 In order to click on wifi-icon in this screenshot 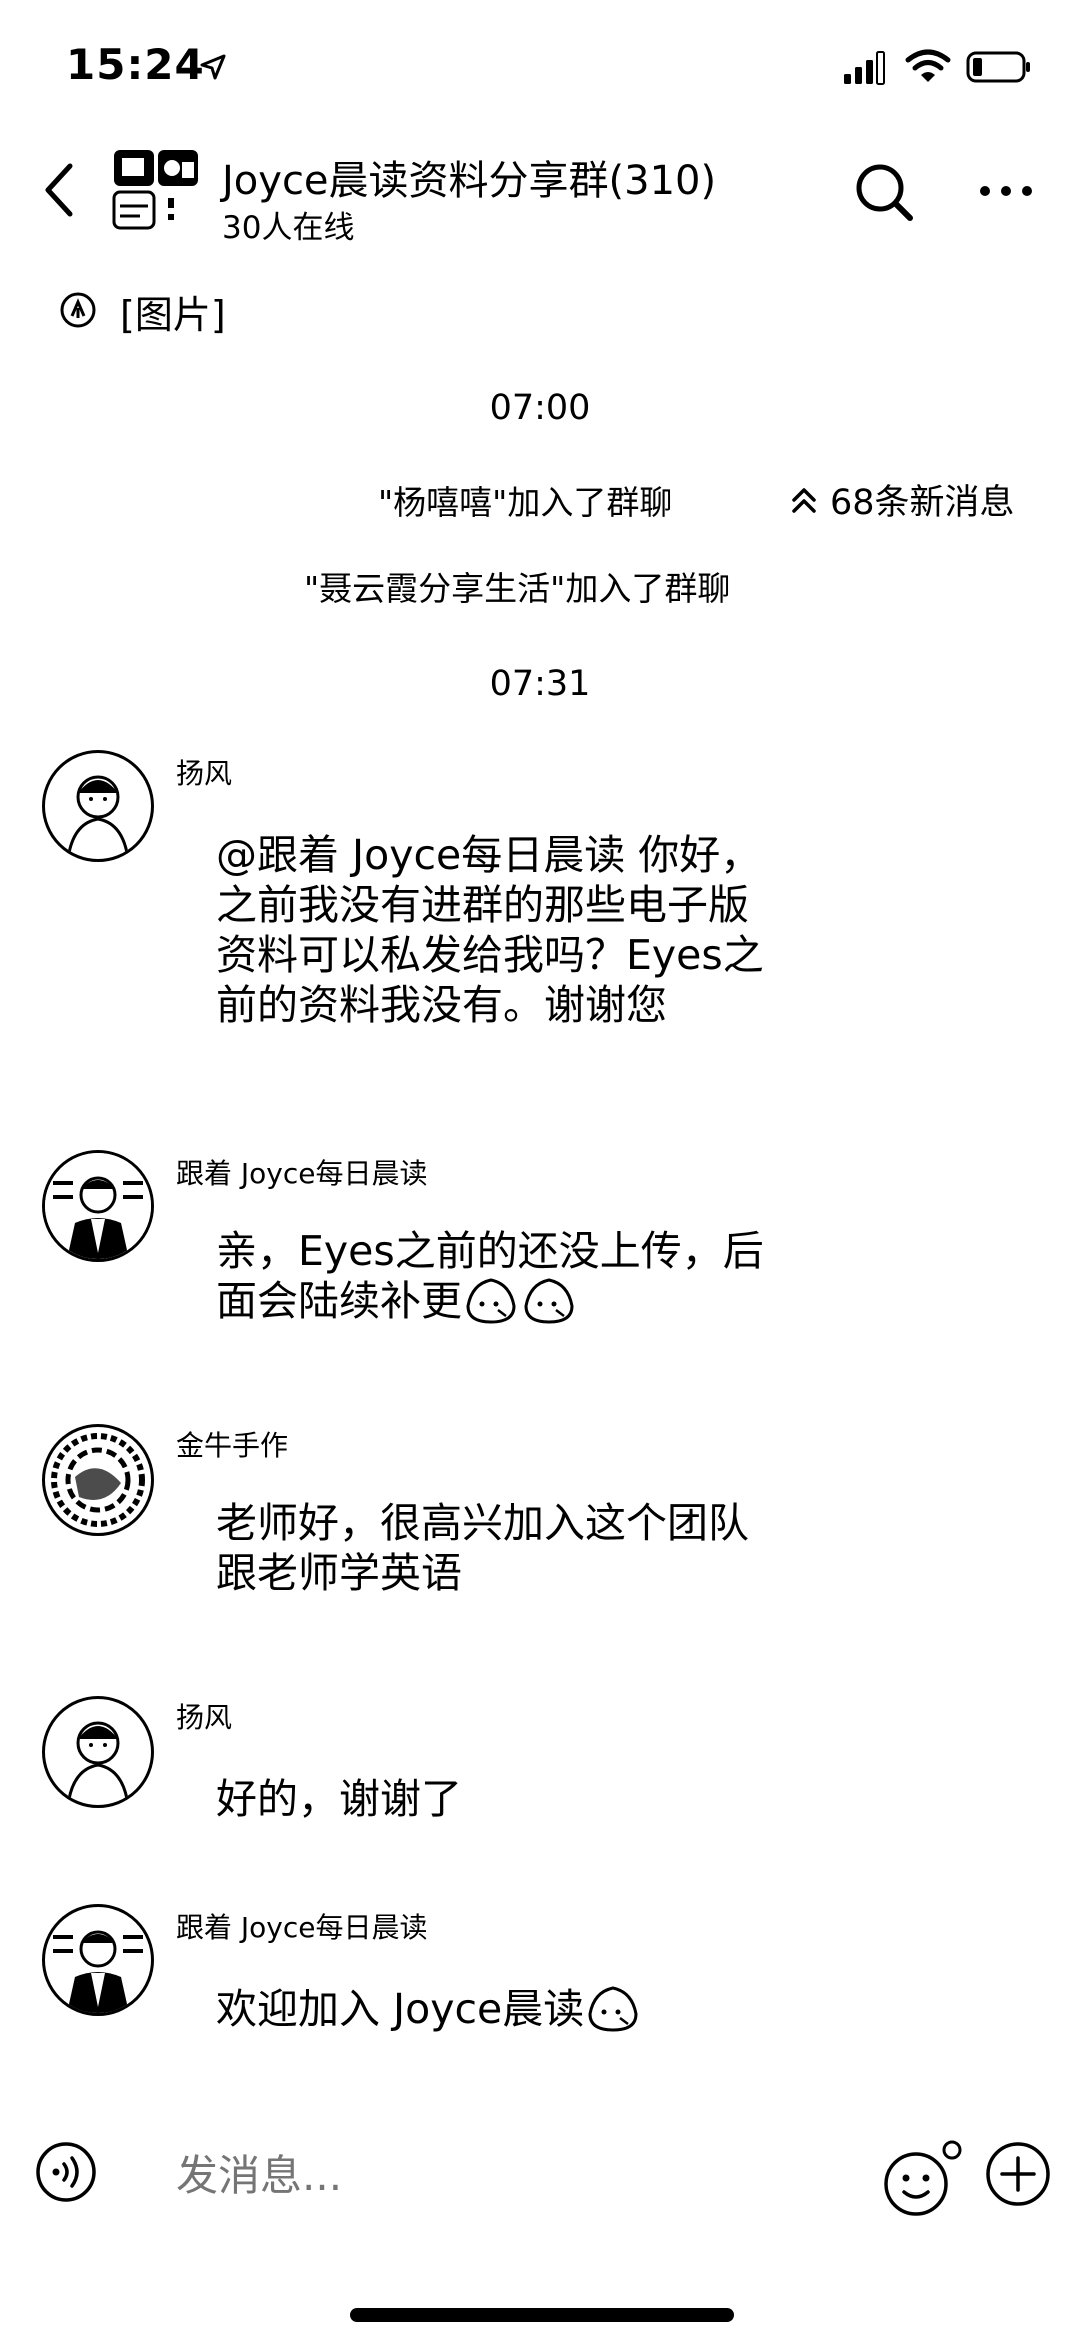, I will do `click(928, 65)`.